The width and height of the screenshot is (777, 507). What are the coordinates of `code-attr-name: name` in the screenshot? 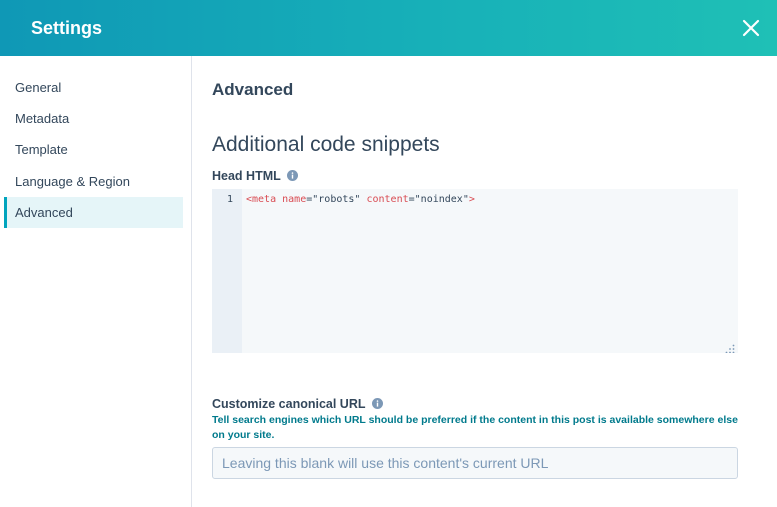 It's located at (294, 199).